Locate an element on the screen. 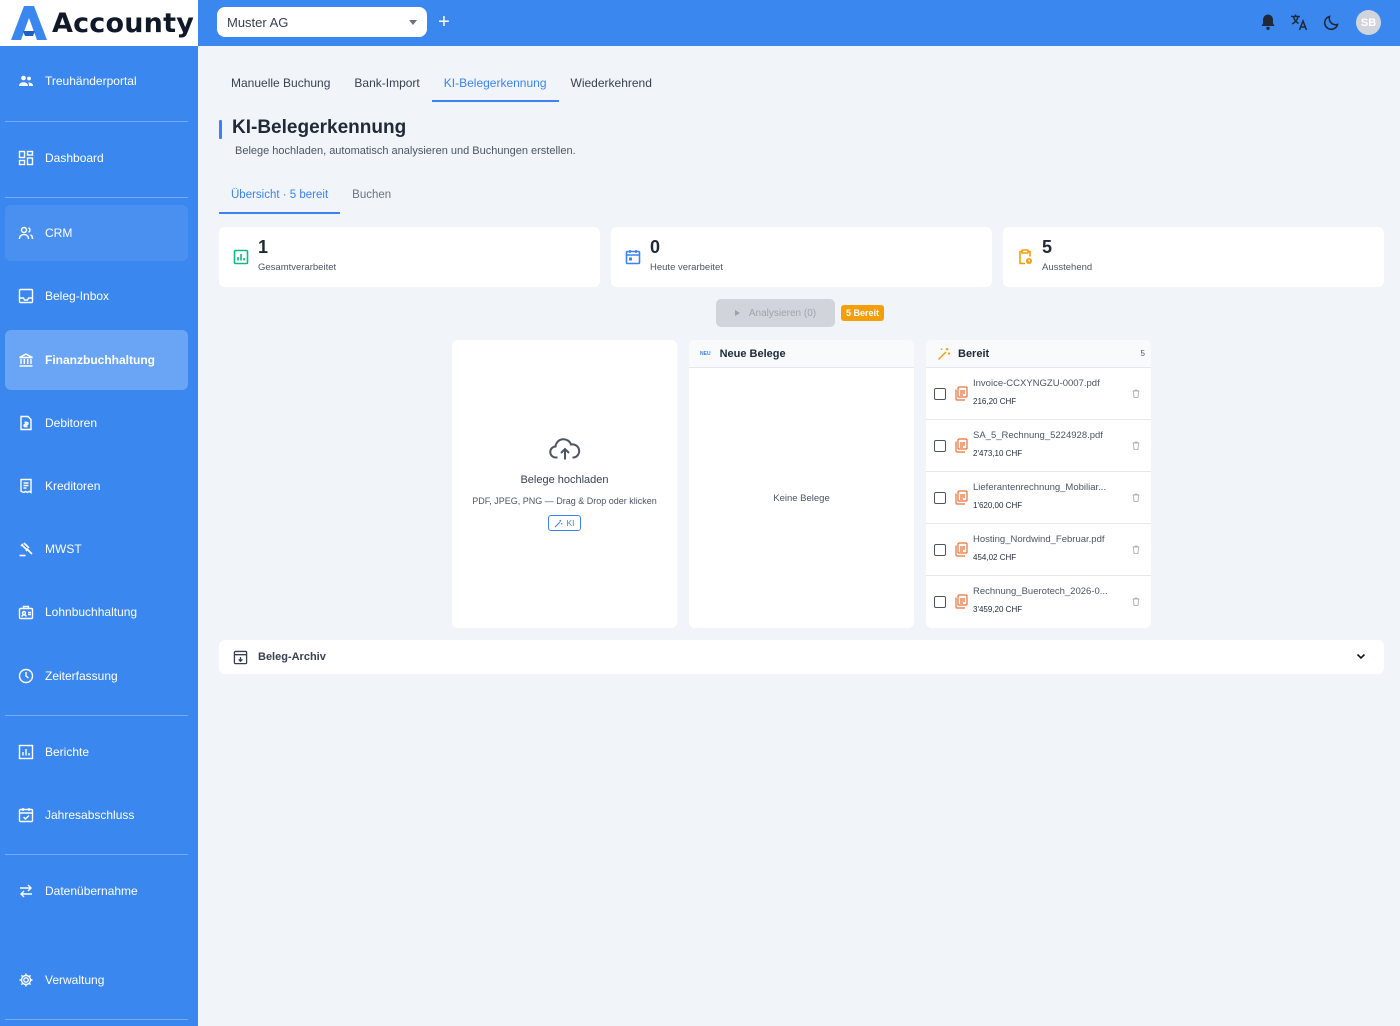 The height and width of the screenshot is (1026, 1400). payroll-icon is located at coordinates (26, 612).